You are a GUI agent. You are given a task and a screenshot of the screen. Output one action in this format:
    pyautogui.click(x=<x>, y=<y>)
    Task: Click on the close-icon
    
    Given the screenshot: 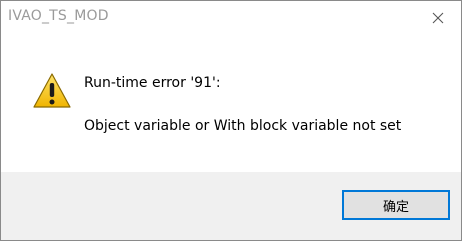 What is the action you would take?
    pyautogui.click(x=438, y=18)
    